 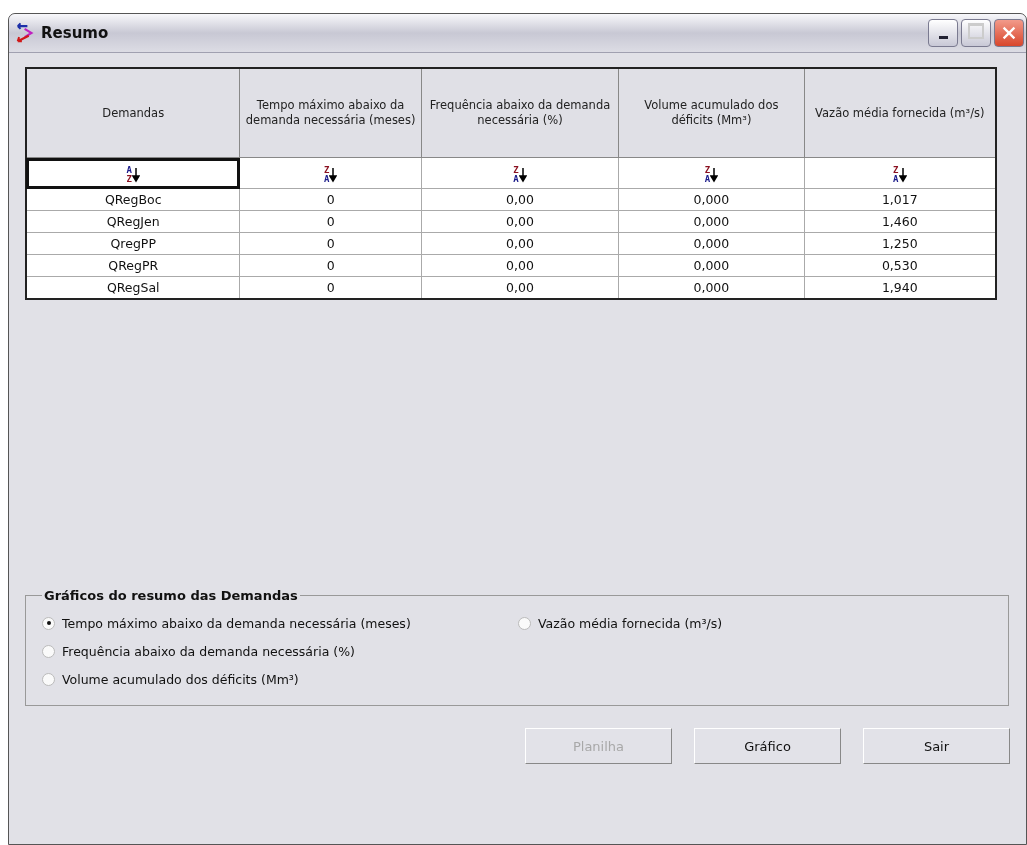 I want to click on option-label: Tempo máximo abaixo da demanda necessária (meses), so click(x=236, y=623).